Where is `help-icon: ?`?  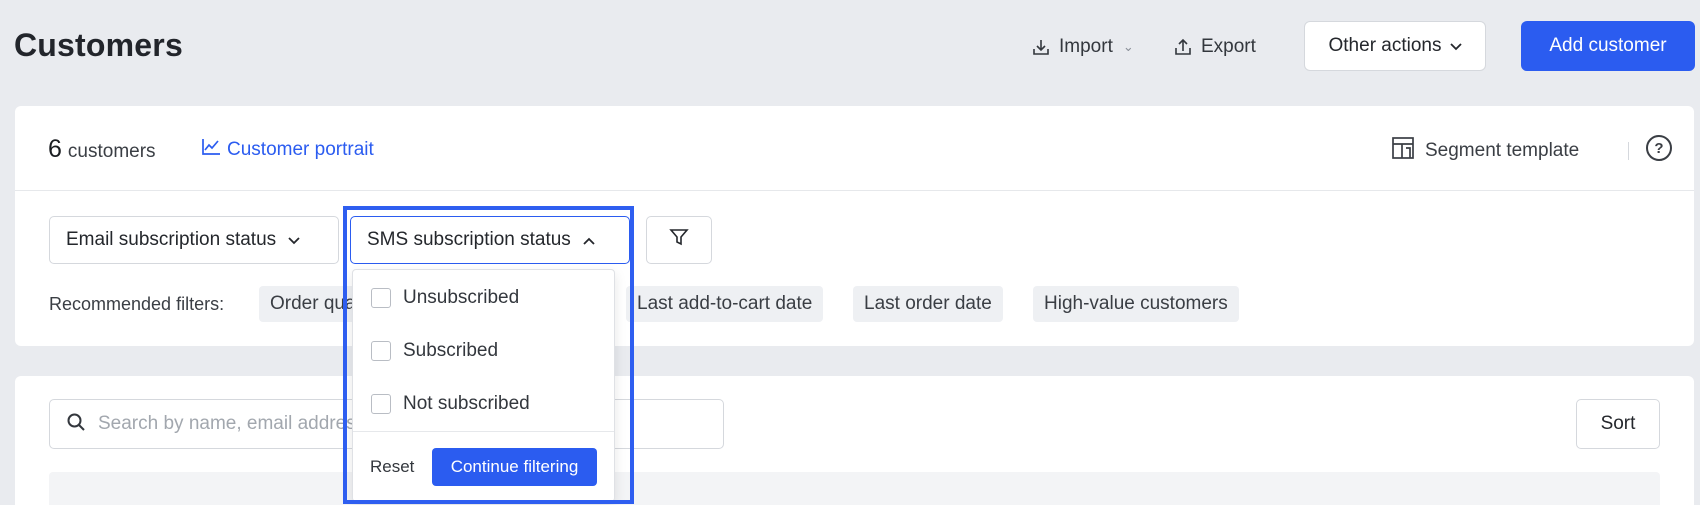
help-icon: ? is located at coordinates (1659, 148).